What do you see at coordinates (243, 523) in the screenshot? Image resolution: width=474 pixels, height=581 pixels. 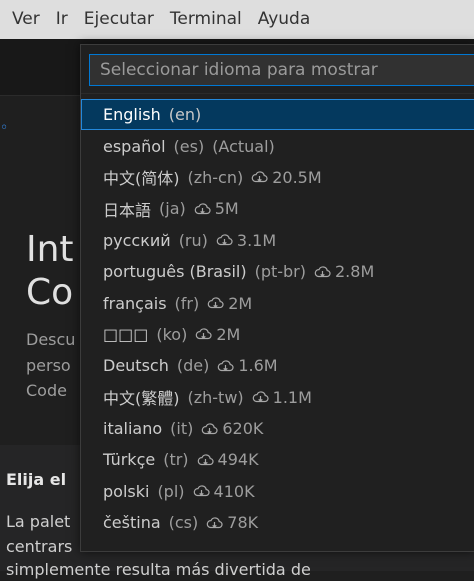 I see `download-size: 78K` at bounding box center [243, 523].